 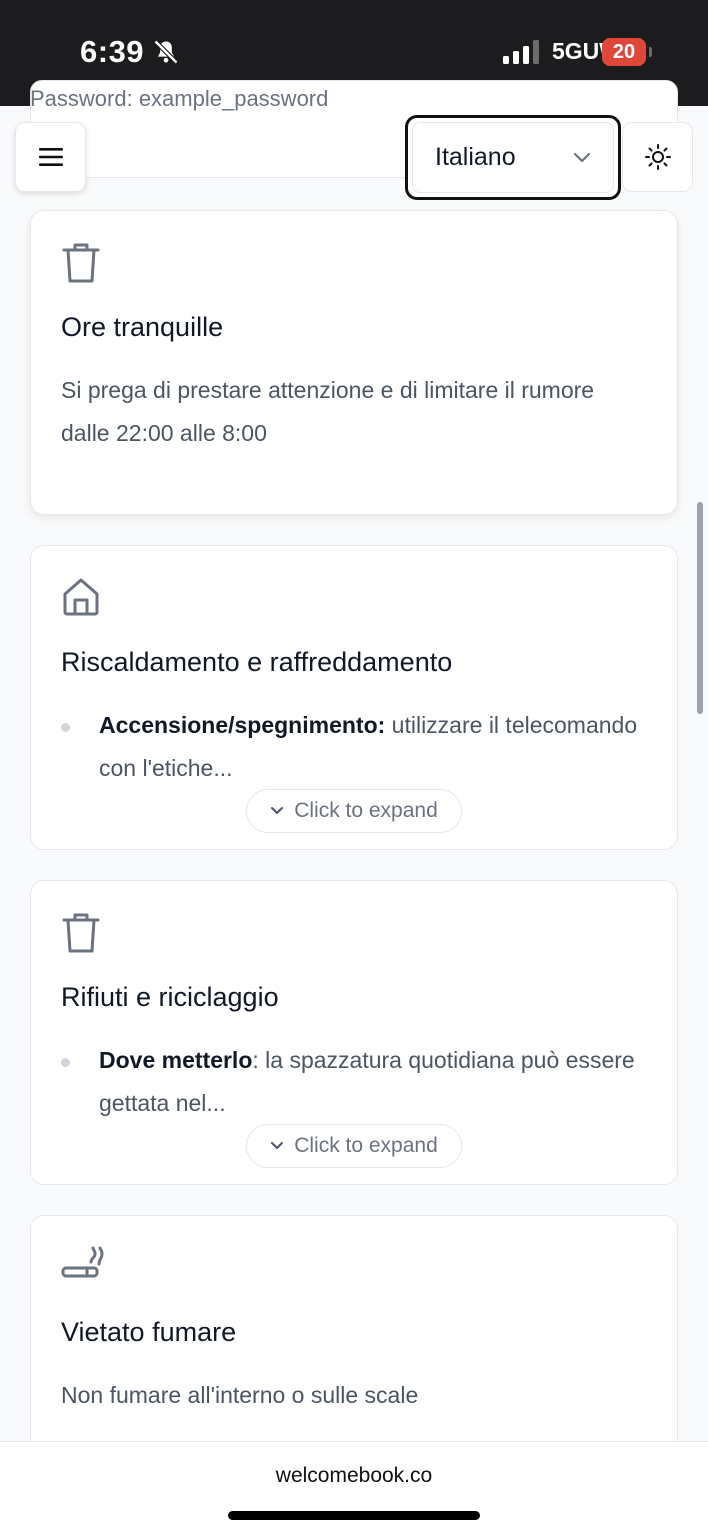 What do you see at coordinates (82, 1262) in the screenshot?
I see `smoking-icon` at bounding box center [82, 1262].